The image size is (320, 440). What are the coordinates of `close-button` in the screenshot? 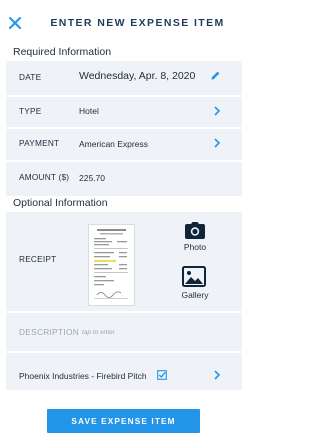 It's located at (16, 24).